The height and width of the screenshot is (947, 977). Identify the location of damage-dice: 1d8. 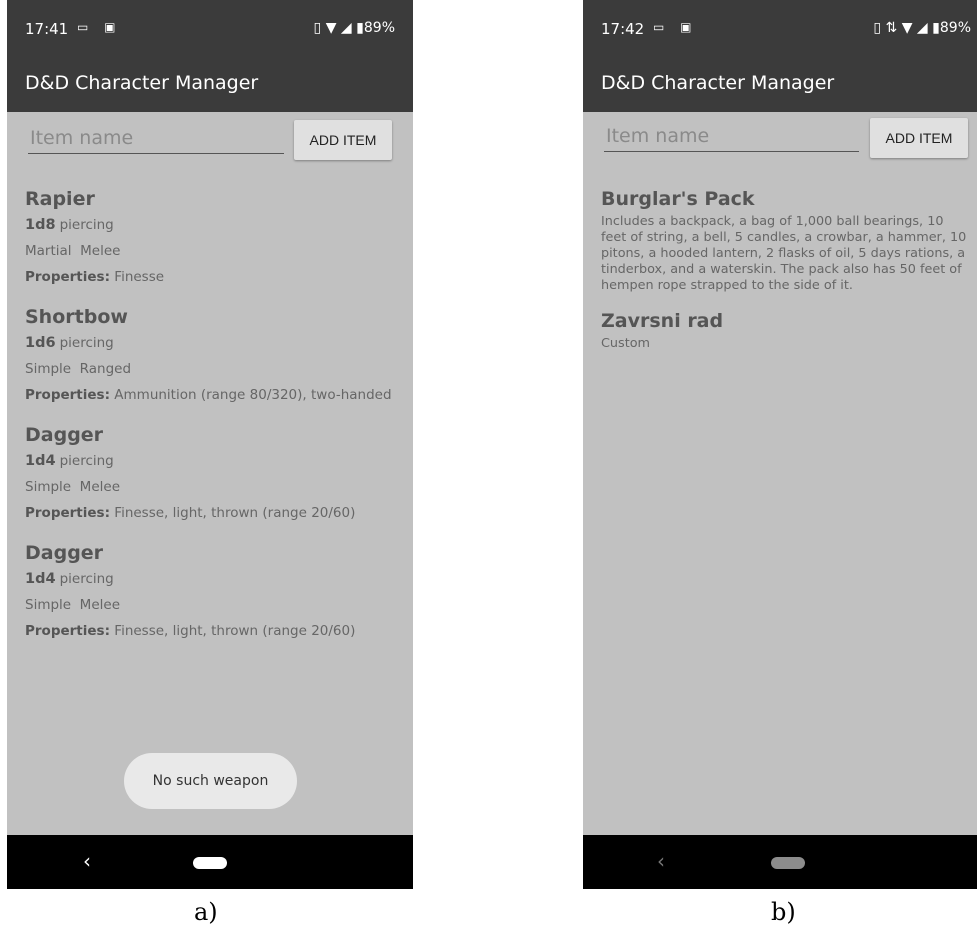
(40, 225).